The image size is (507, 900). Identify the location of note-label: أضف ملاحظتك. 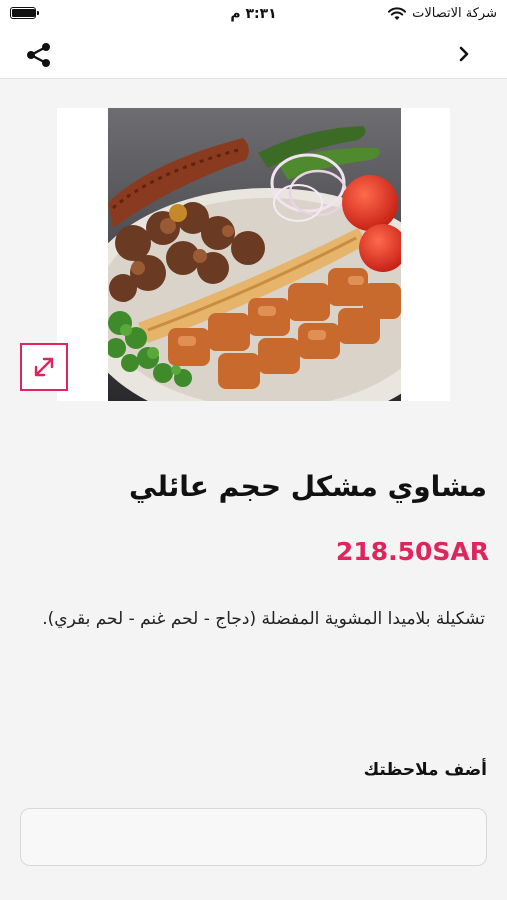
(425, 770).